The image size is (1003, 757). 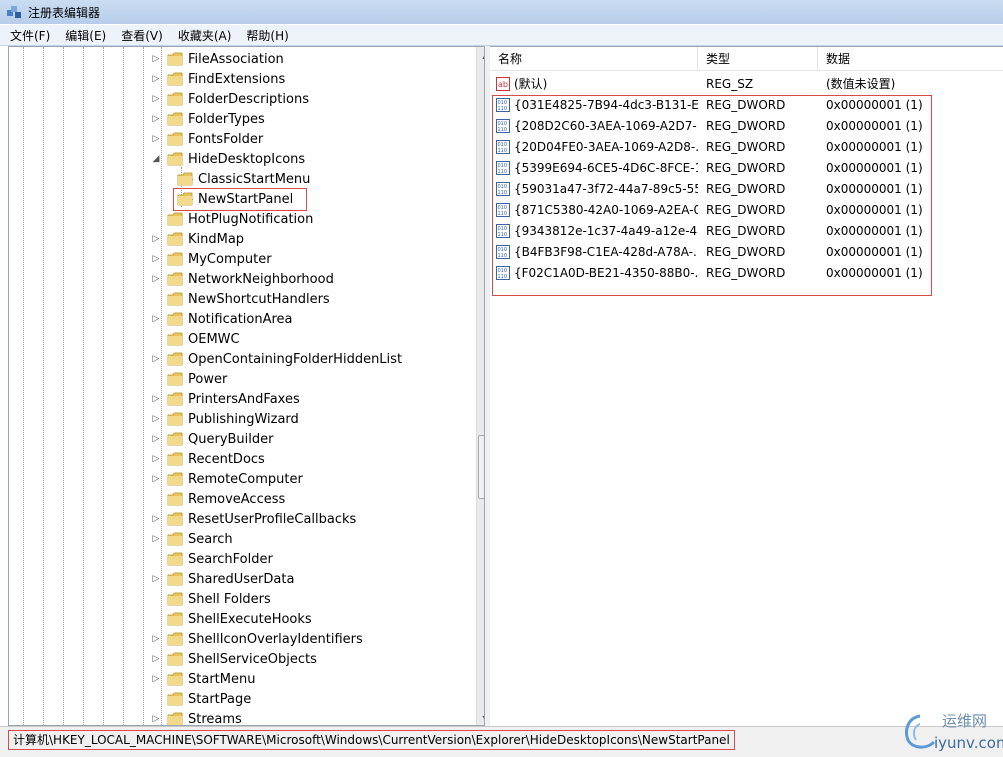 What do you see at coordinates (64, 12) in the screenshot?
I see `window-title: 注册表编辑器` at bounding box center [64, 12].